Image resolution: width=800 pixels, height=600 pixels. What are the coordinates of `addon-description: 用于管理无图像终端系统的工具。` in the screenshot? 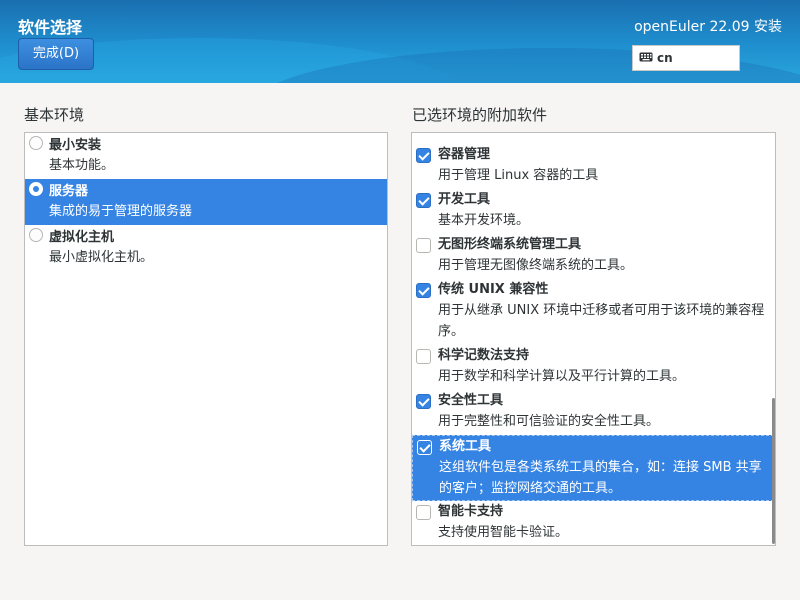 It's located at (536, 265).